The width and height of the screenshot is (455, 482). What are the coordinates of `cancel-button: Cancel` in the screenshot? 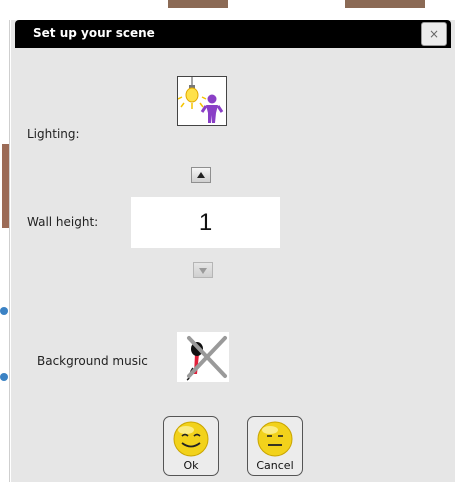 It's located at (275, 446).